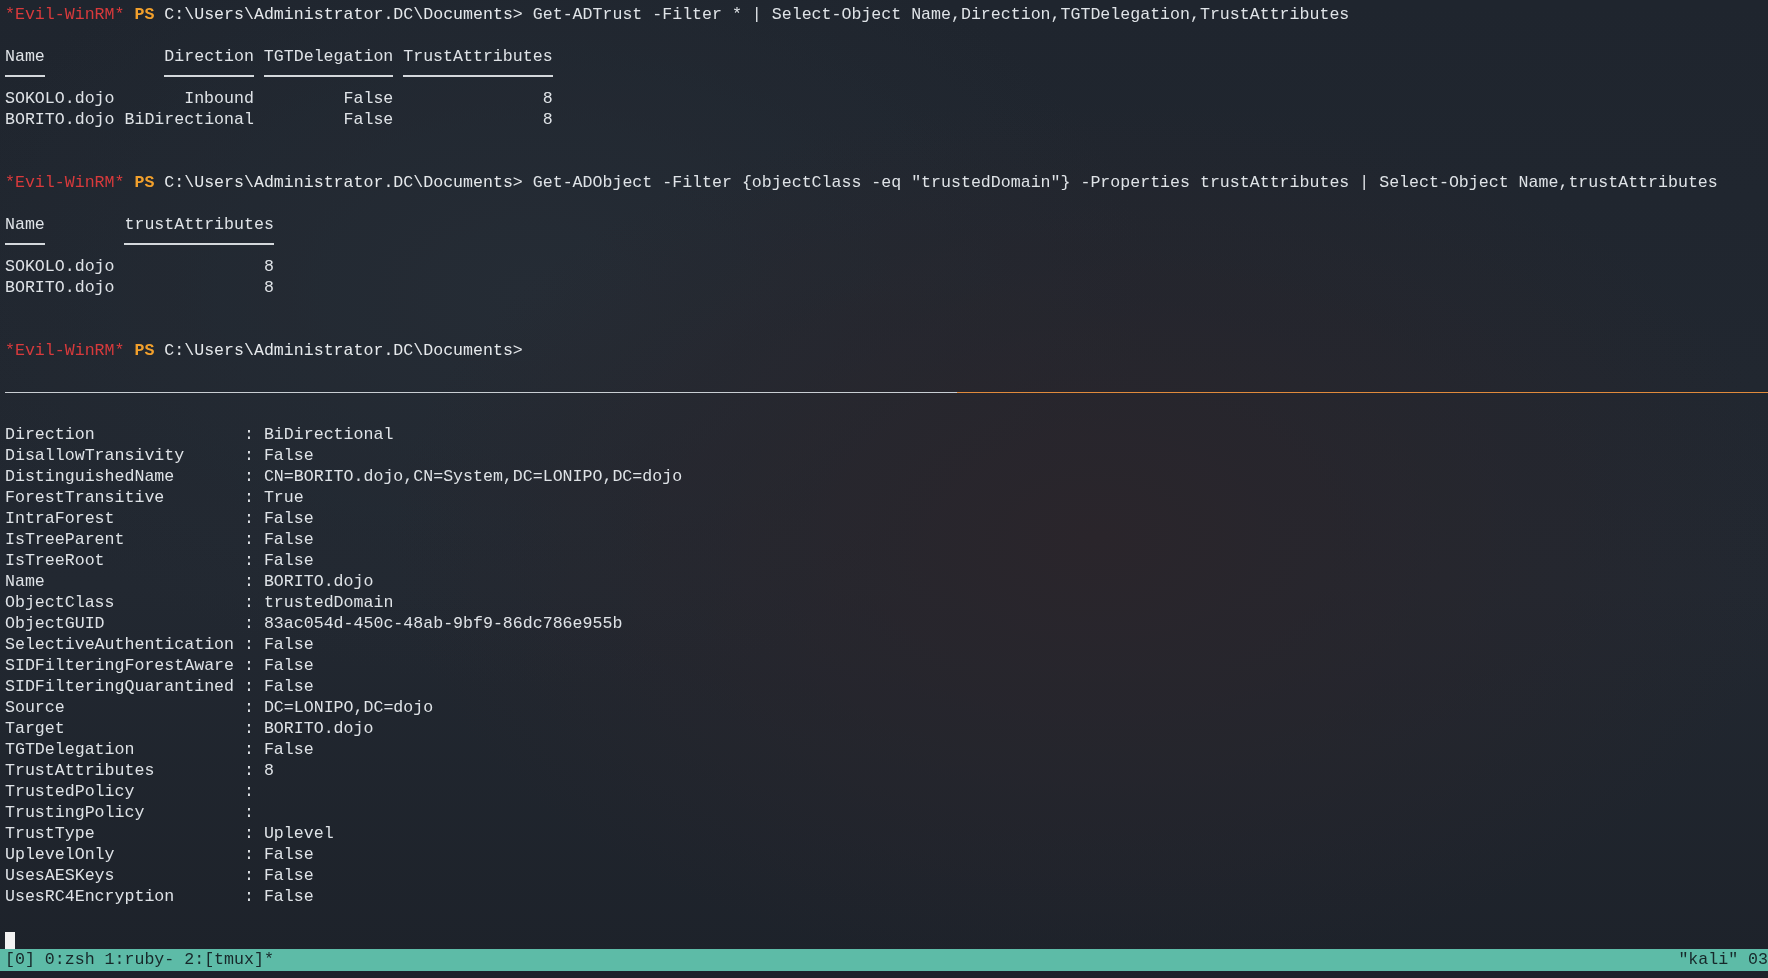 The image size is (1768, 978). What do you see at coordinates (90, 476) in the screenshot?
I see `property-name: DistinguishedName` at bounding box center [90, 476].